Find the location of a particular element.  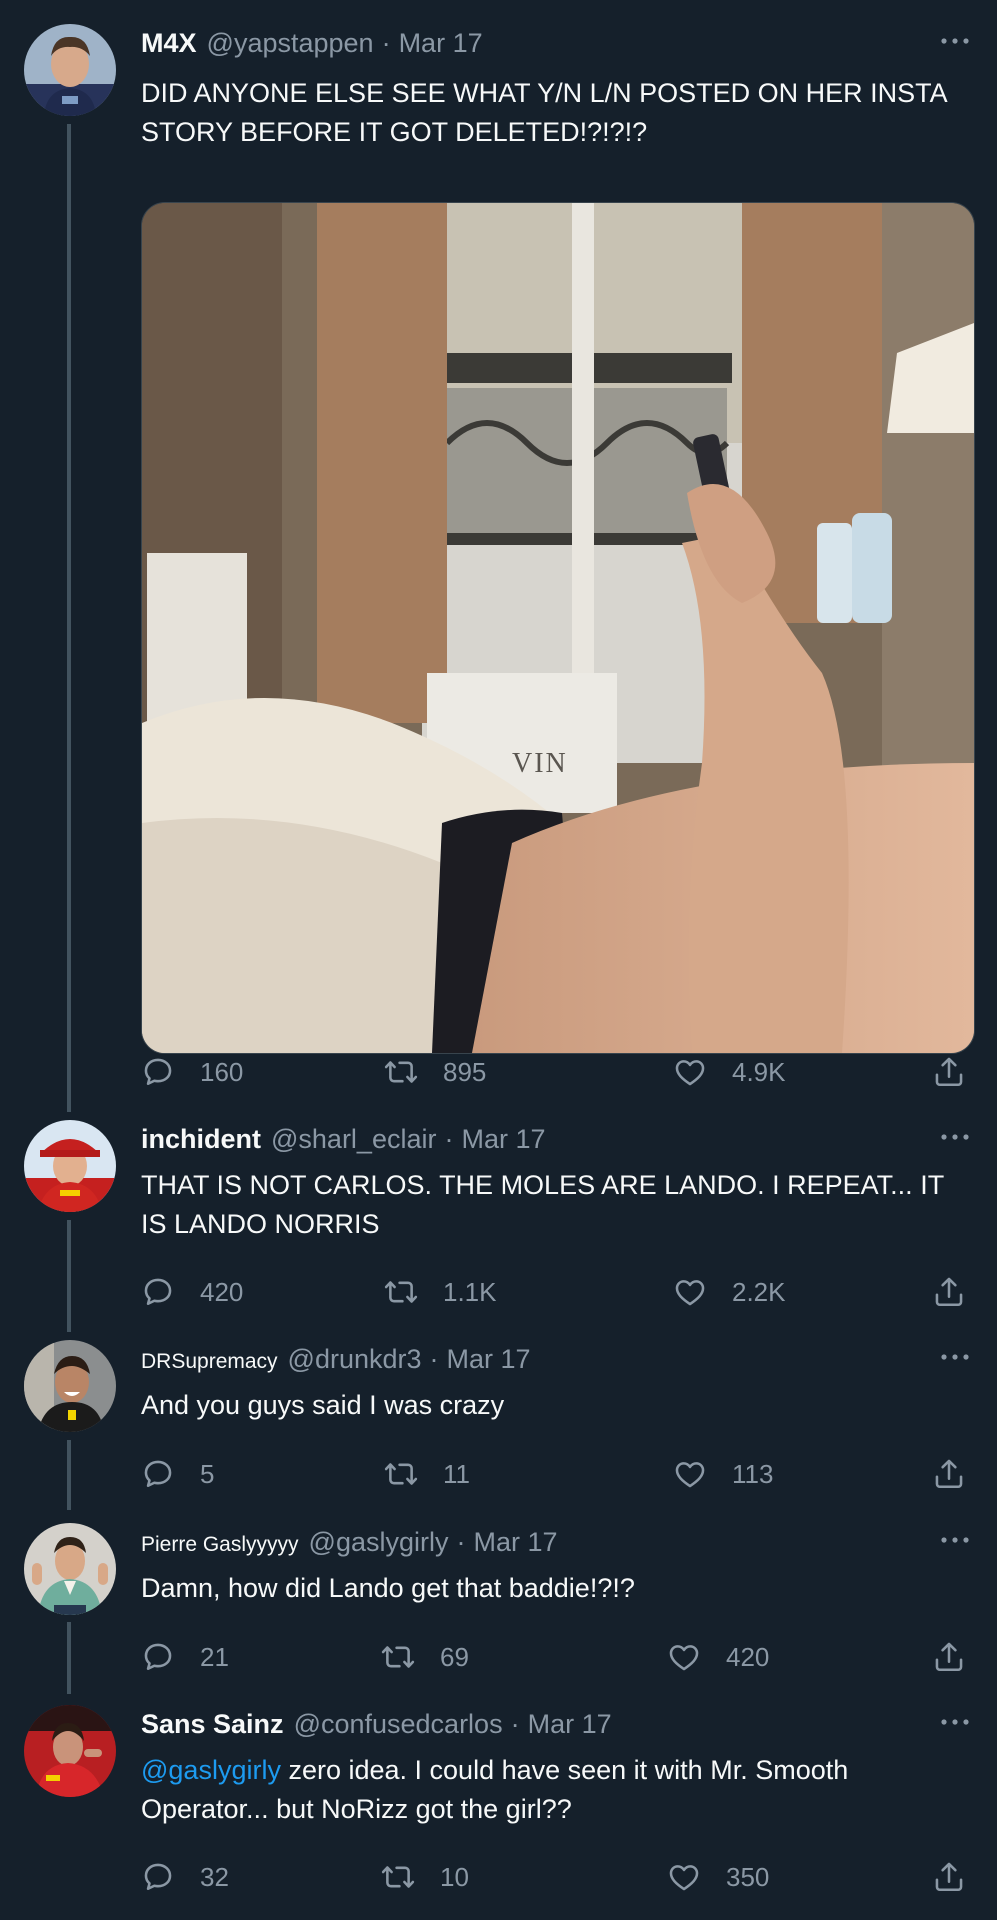

reply-count: 160 is located at coordinates (222, 1071).